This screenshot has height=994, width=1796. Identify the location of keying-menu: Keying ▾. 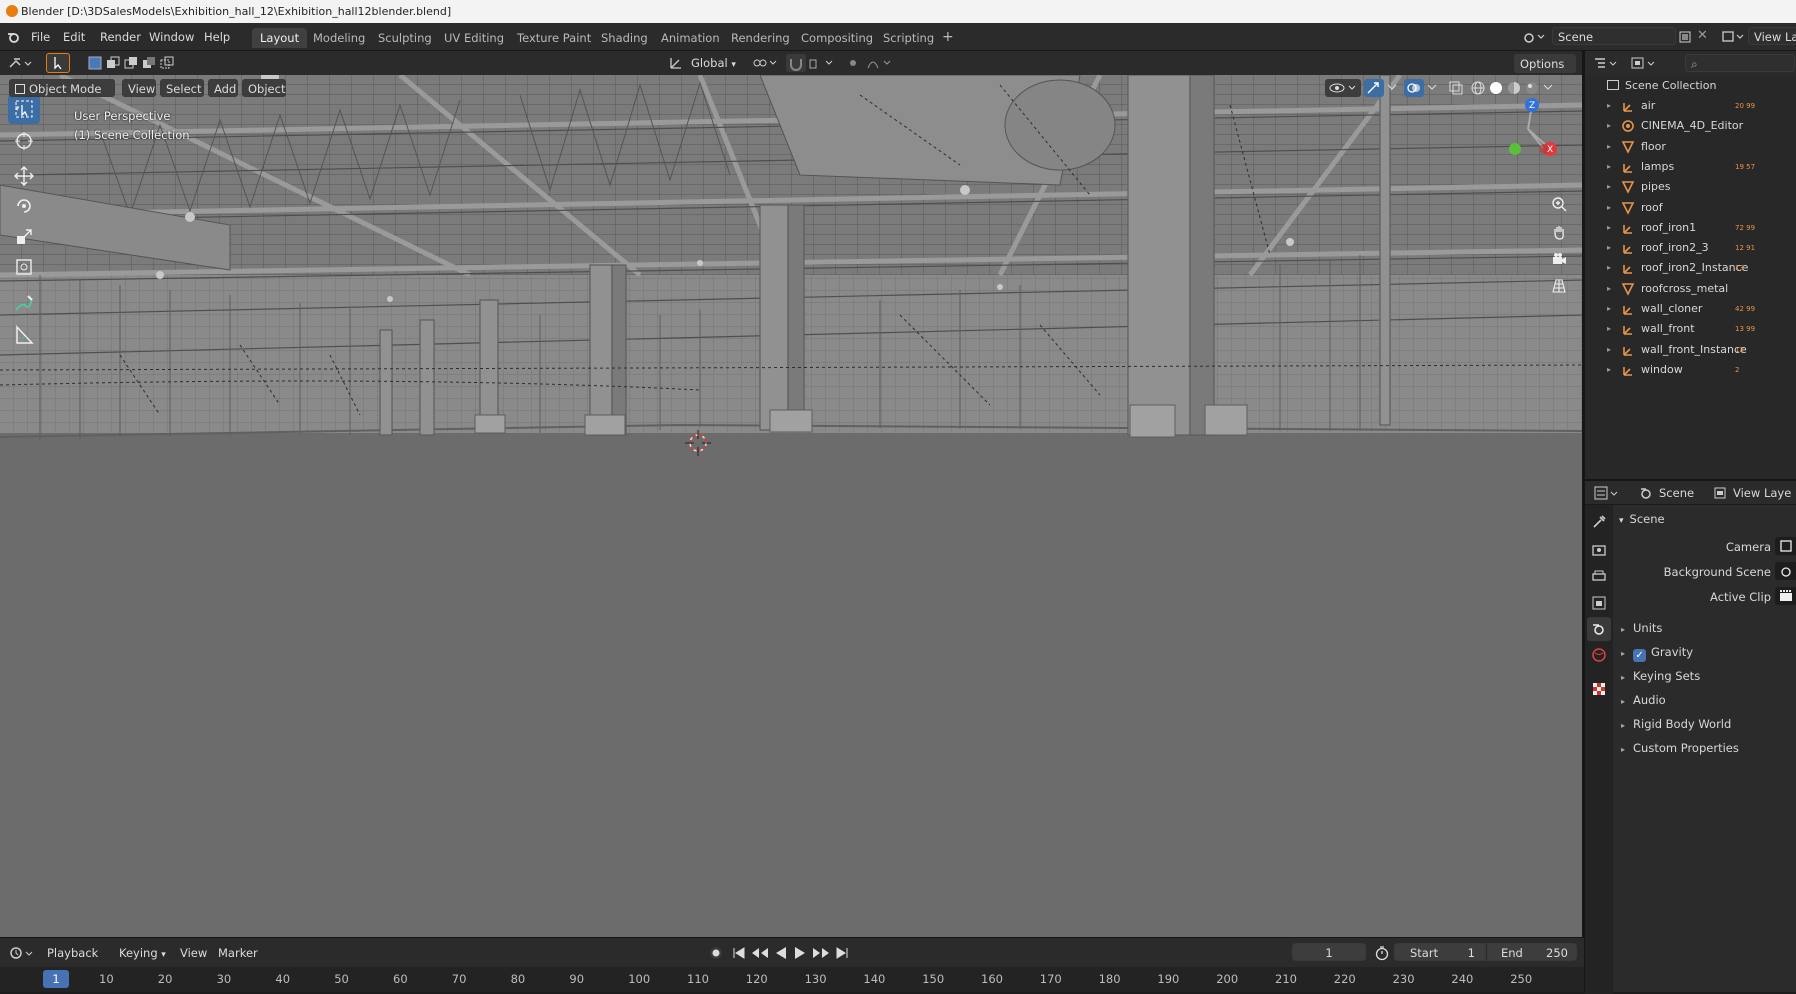
(143, 953).